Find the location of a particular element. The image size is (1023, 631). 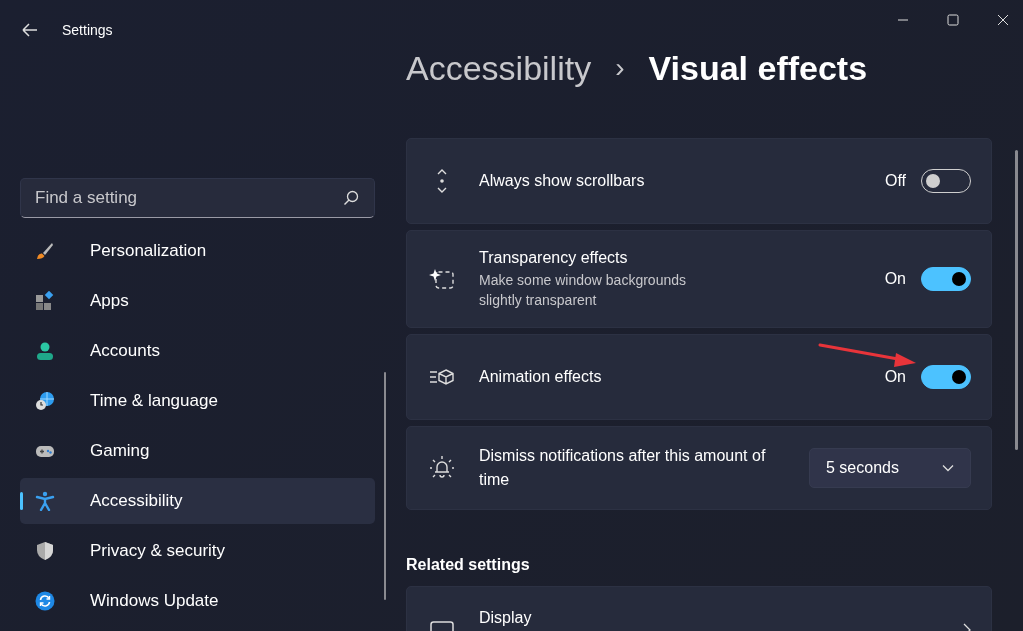

setting-title: Animation effects is located at coordinates (541, 377).